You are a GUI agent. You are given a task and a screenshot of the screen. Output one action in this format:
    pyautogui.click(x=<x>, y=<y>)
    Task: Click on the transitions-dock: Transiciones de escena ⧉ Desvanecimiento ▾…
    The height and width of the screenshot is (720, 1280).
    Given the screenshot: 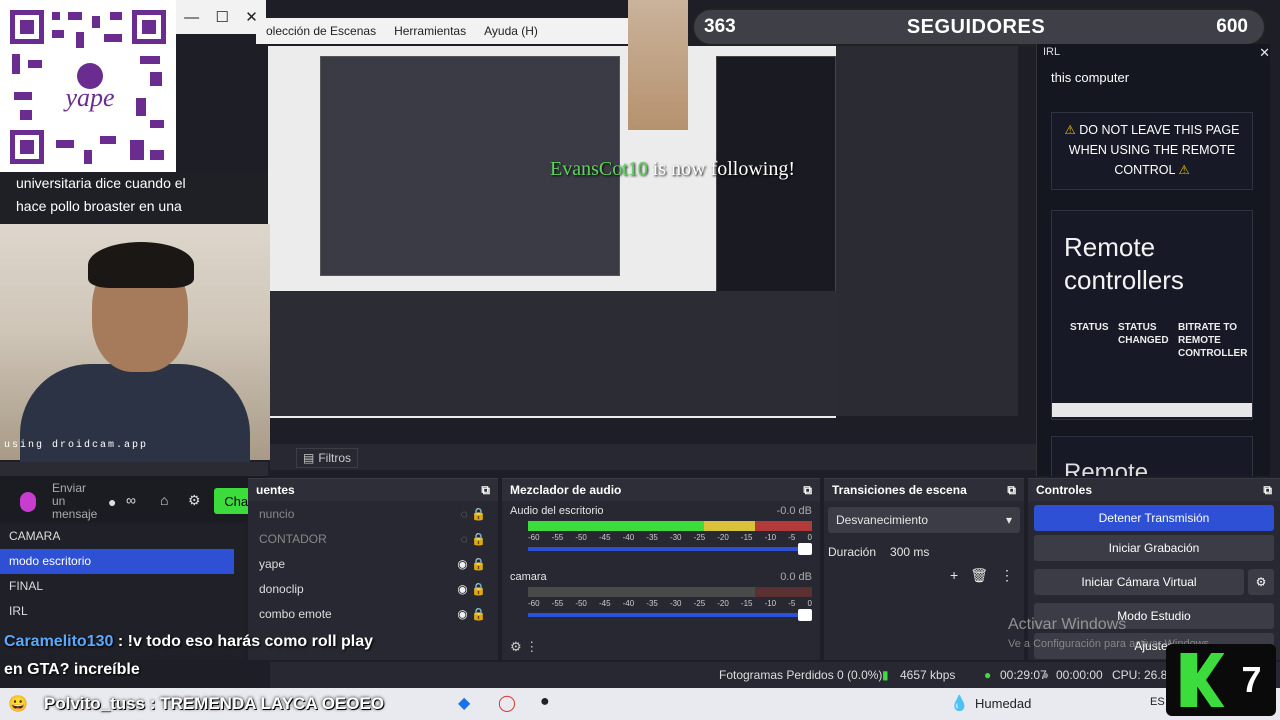 What is the action you would take?
    pyautogui.click(x=924, y=569)
    